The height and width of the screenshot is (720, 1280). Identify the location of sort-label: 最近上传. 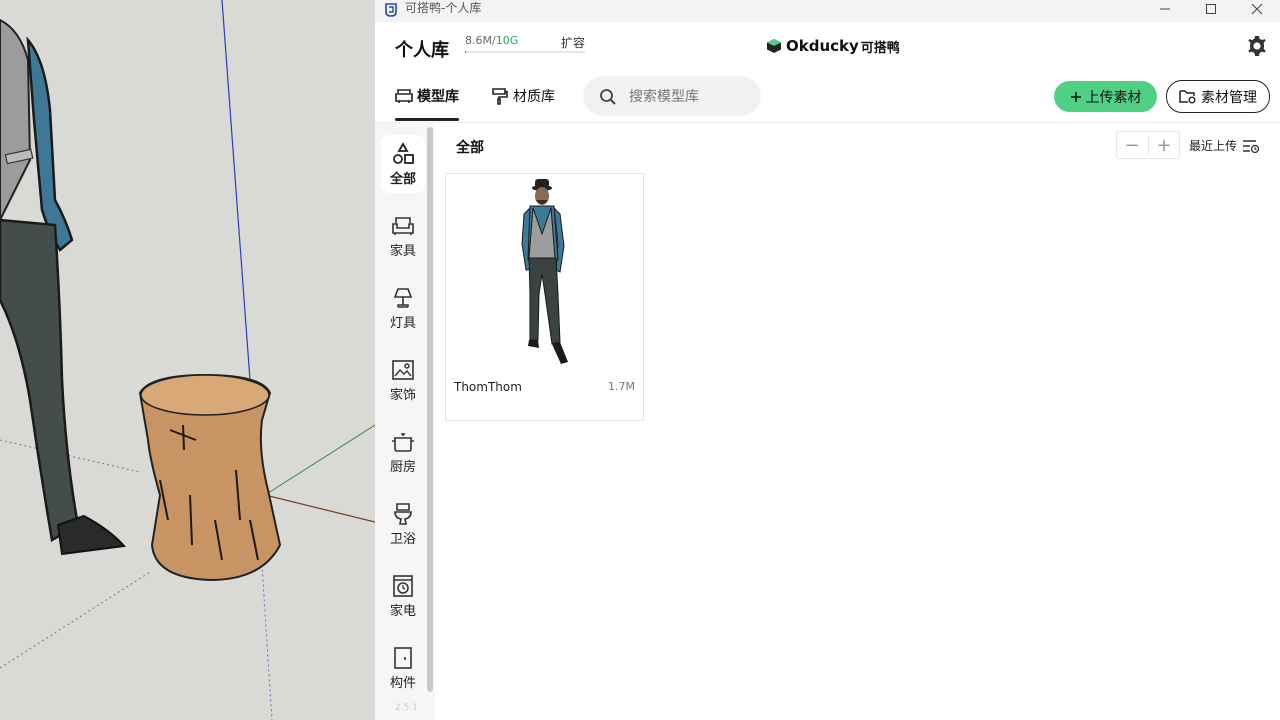
(1213, 146).